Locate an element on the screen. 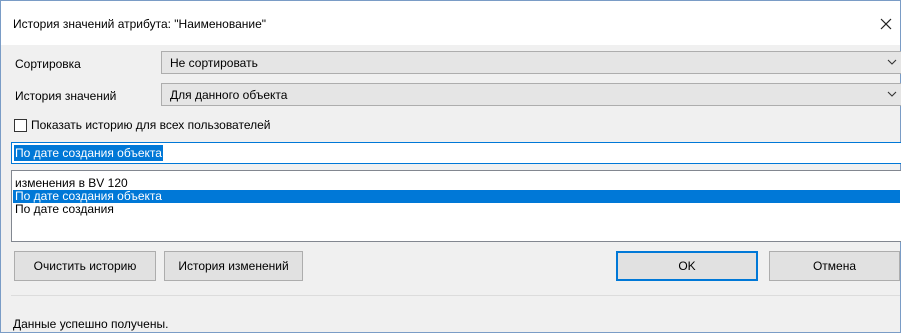  change-history-button: История изменений is located at coordinates (233, 266).